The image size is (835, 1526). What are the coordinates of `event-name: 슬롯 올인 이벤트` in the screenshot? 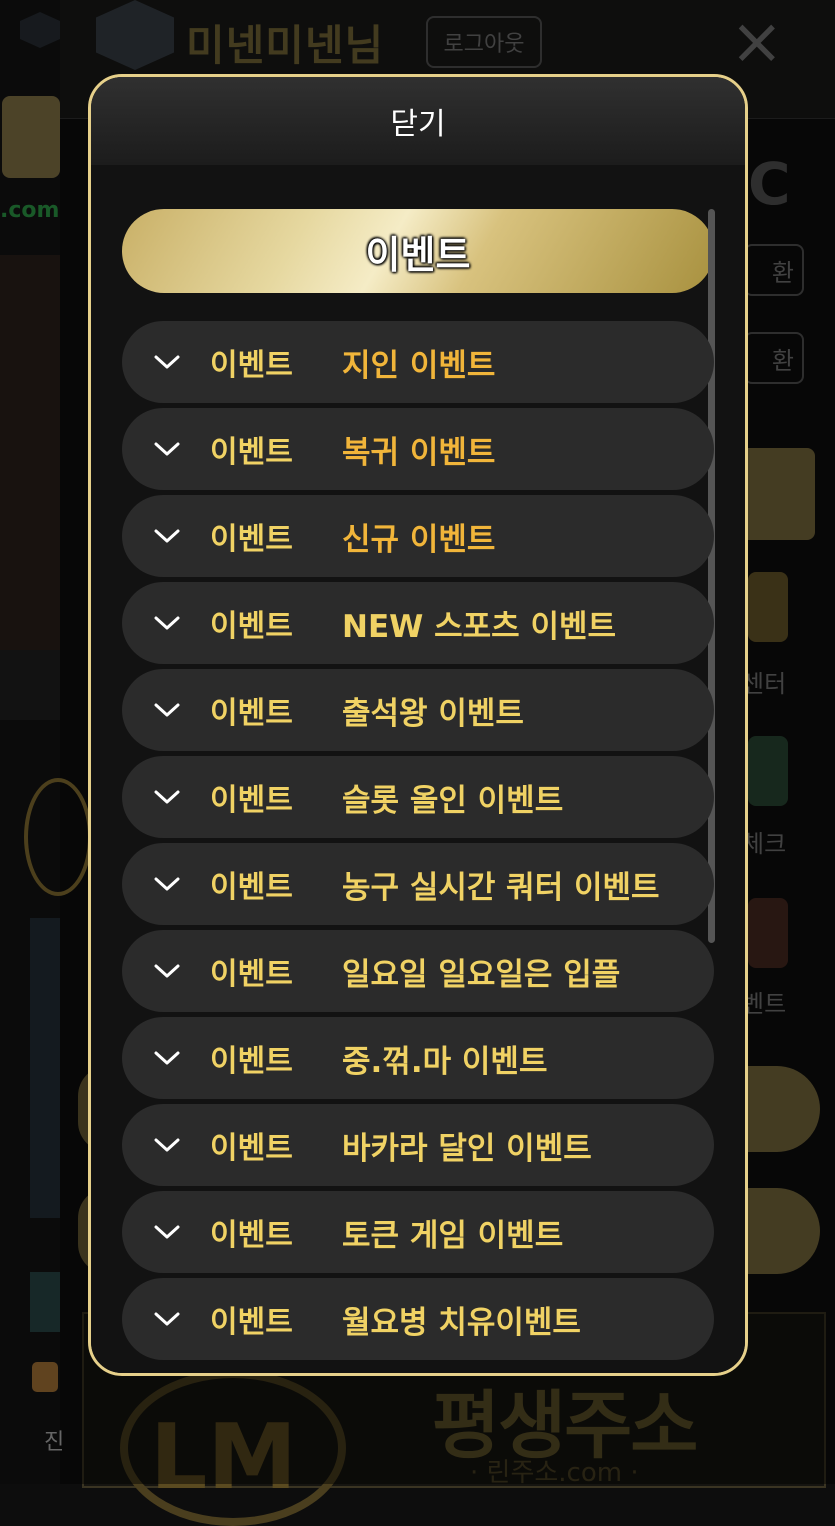 It's located at (453, 800).